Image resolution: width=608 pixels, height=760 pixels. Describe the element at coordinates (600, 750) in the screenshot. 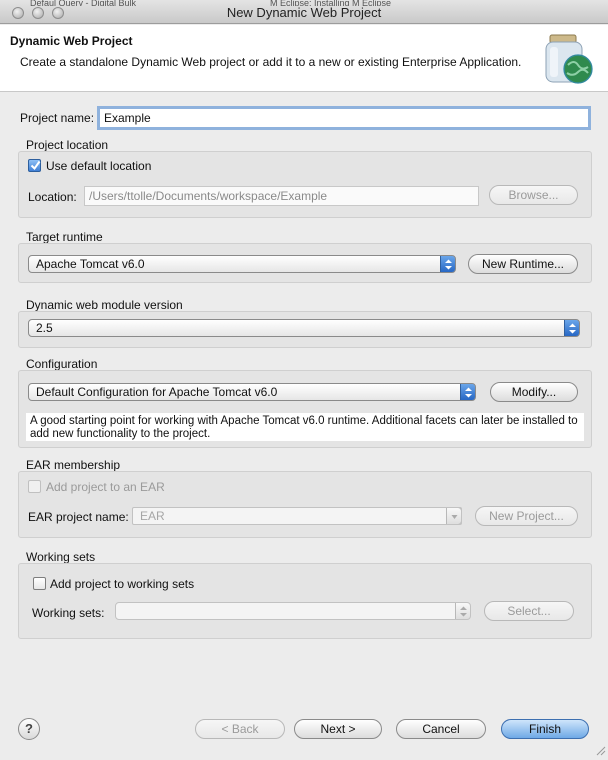

I see `resize-grip-icon` at that location.